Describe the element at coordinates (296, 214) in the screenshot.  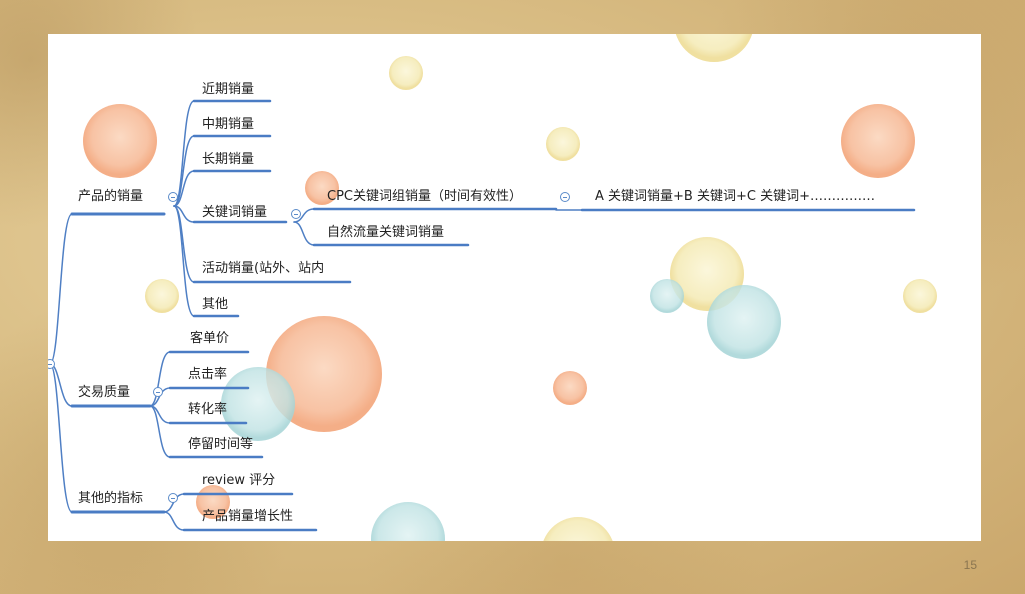
I see `collapse-toggle-keyword-sales` at that location.